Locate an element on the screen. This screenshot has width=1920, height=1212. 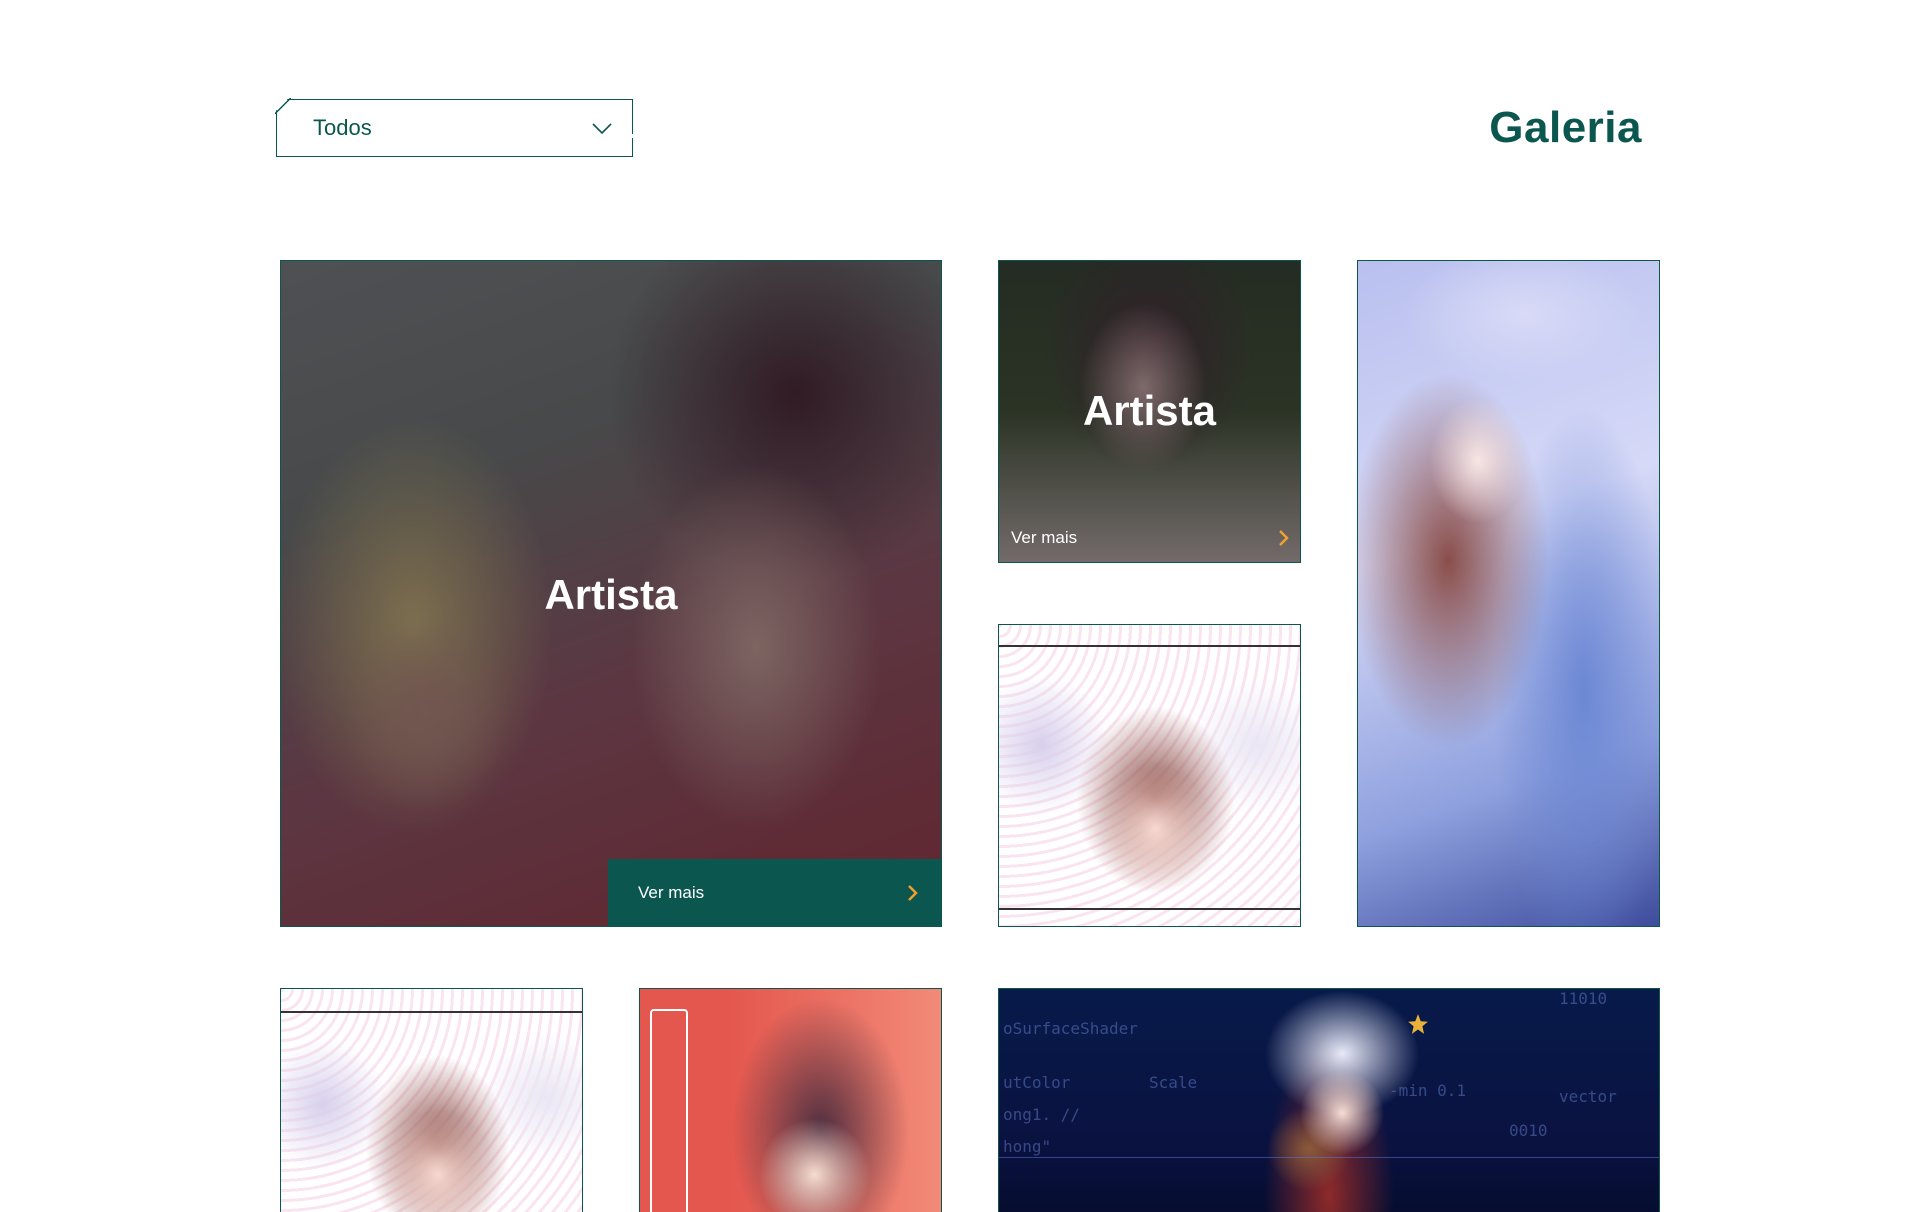
card-border-left is located at coordinates (669, 1110).